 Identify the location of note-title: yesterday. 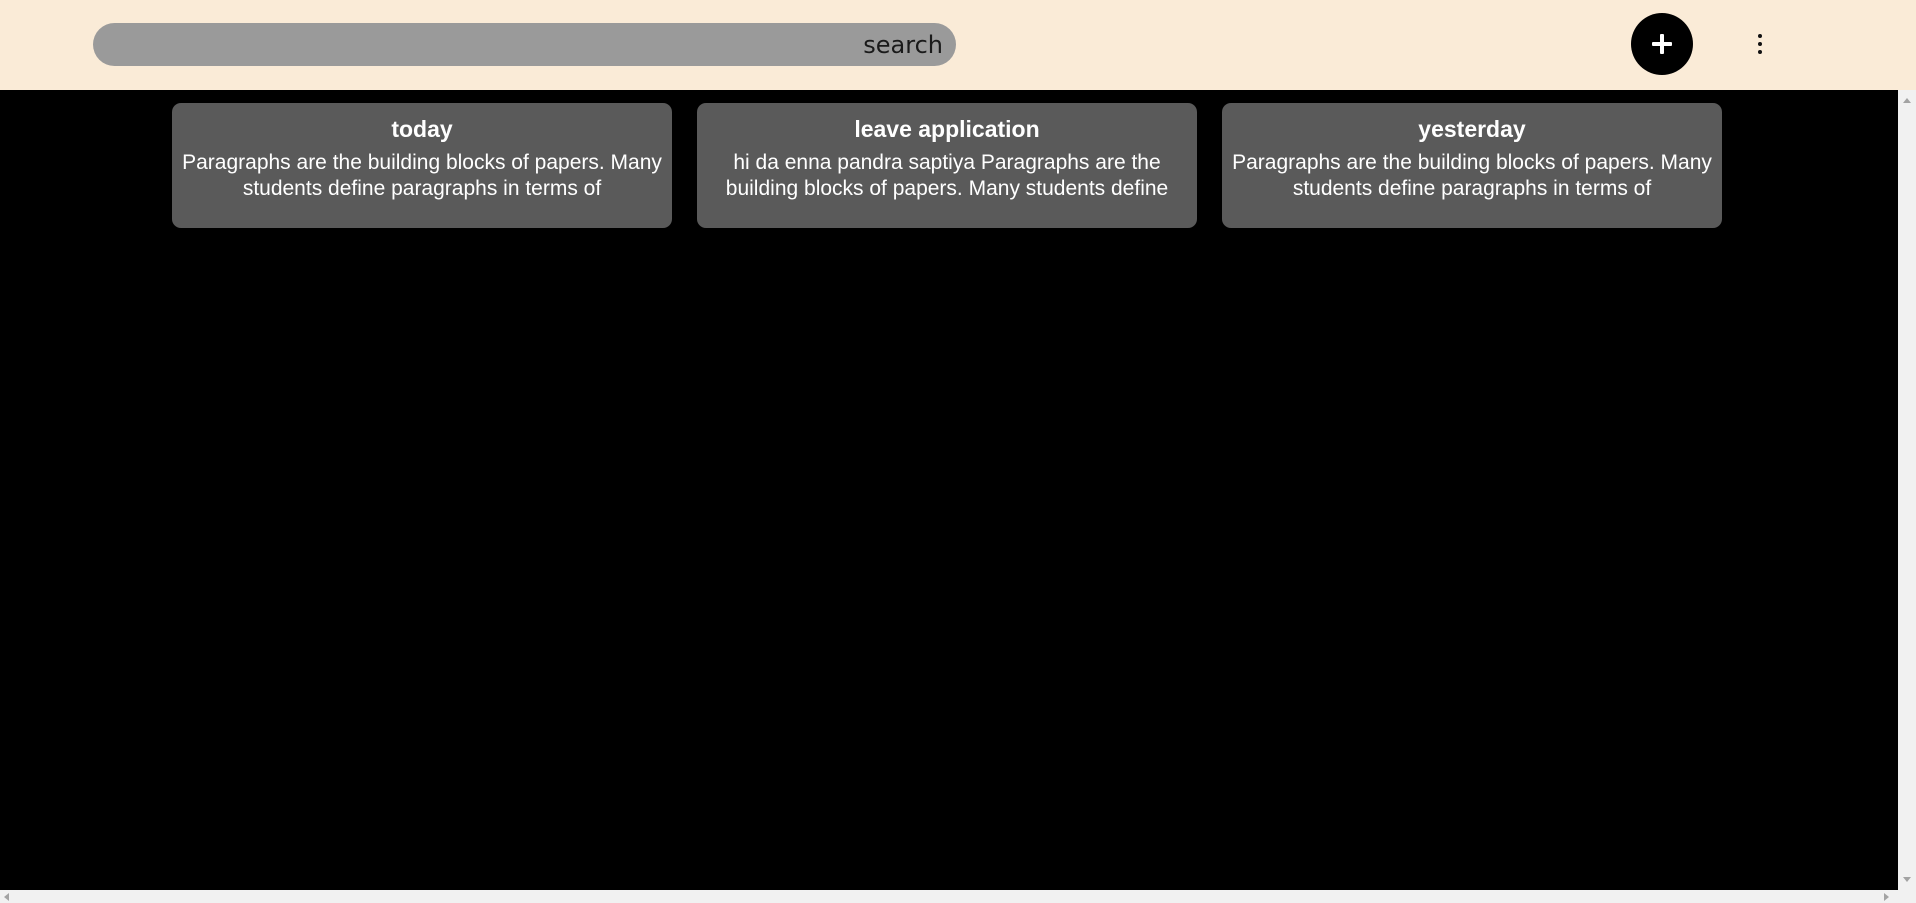
(1472, 129).